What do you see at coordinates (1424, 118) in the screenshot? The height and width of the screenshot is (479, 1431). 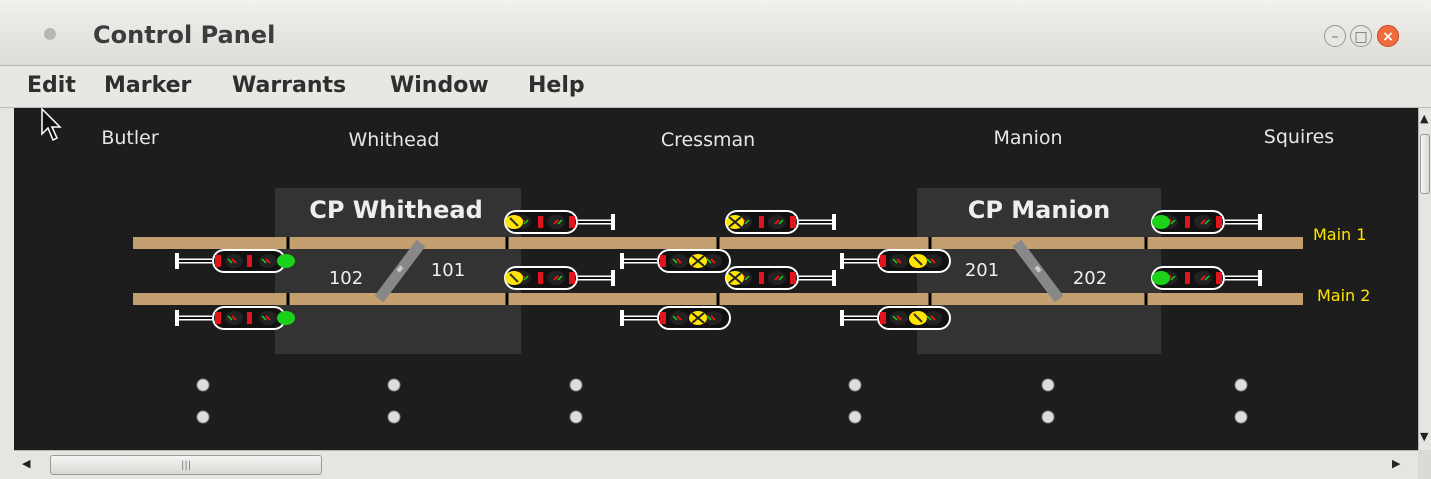 I see `scroll-up-icon: ▲` at bounding box center [1424, 118].